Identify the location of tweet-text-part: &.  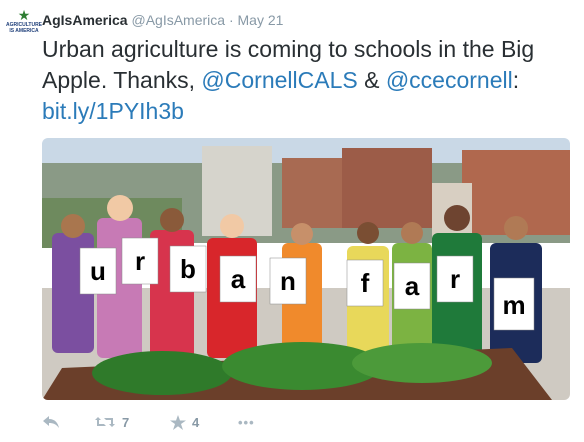
(371, 80).